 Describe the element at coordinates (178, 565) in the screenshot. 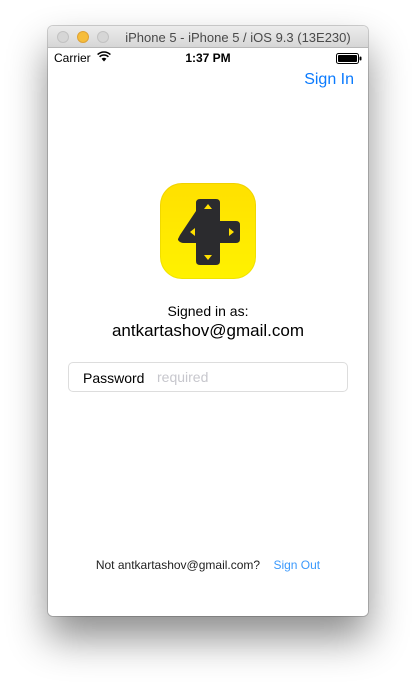

I see `not-user-text: Not antkartashov@gmail.com?` at that location.